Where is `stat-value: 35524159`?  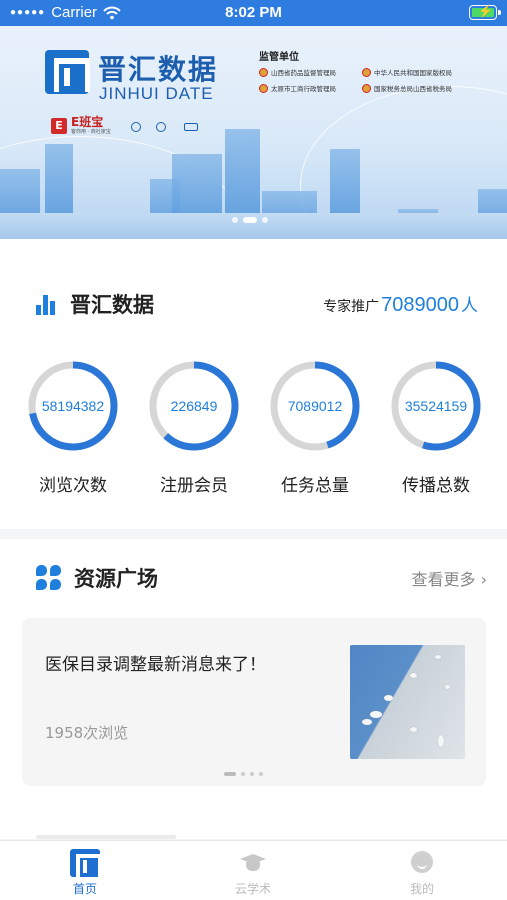
stat-value: 35524159 is located at coordinates (436, 406).